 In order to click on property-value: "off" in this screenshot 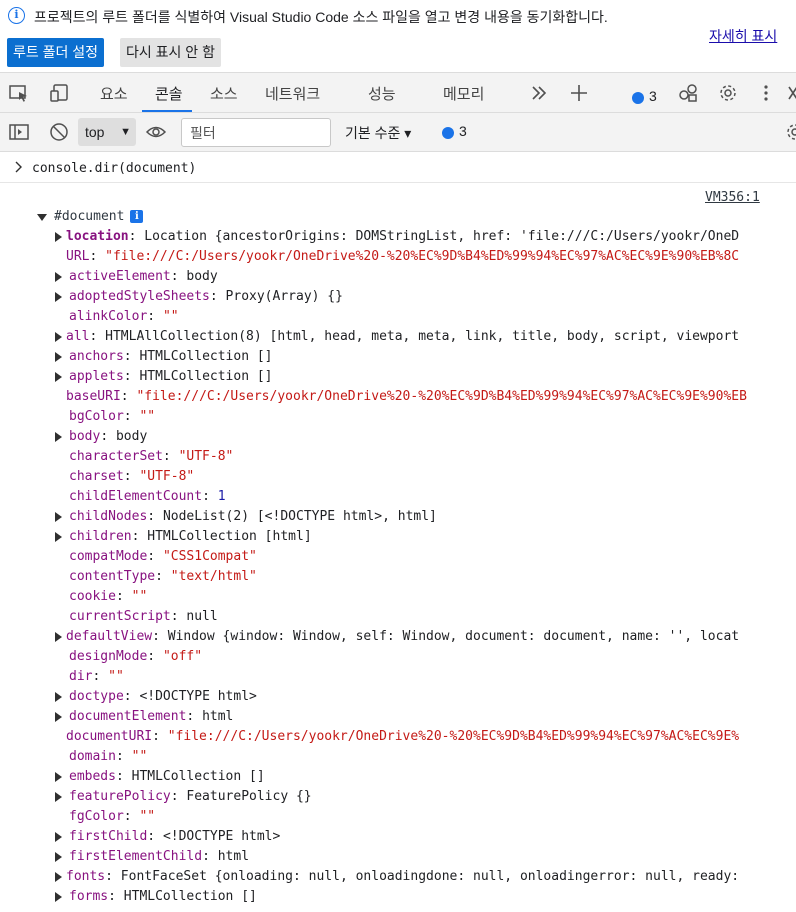, I will do `click(182, 656)`.